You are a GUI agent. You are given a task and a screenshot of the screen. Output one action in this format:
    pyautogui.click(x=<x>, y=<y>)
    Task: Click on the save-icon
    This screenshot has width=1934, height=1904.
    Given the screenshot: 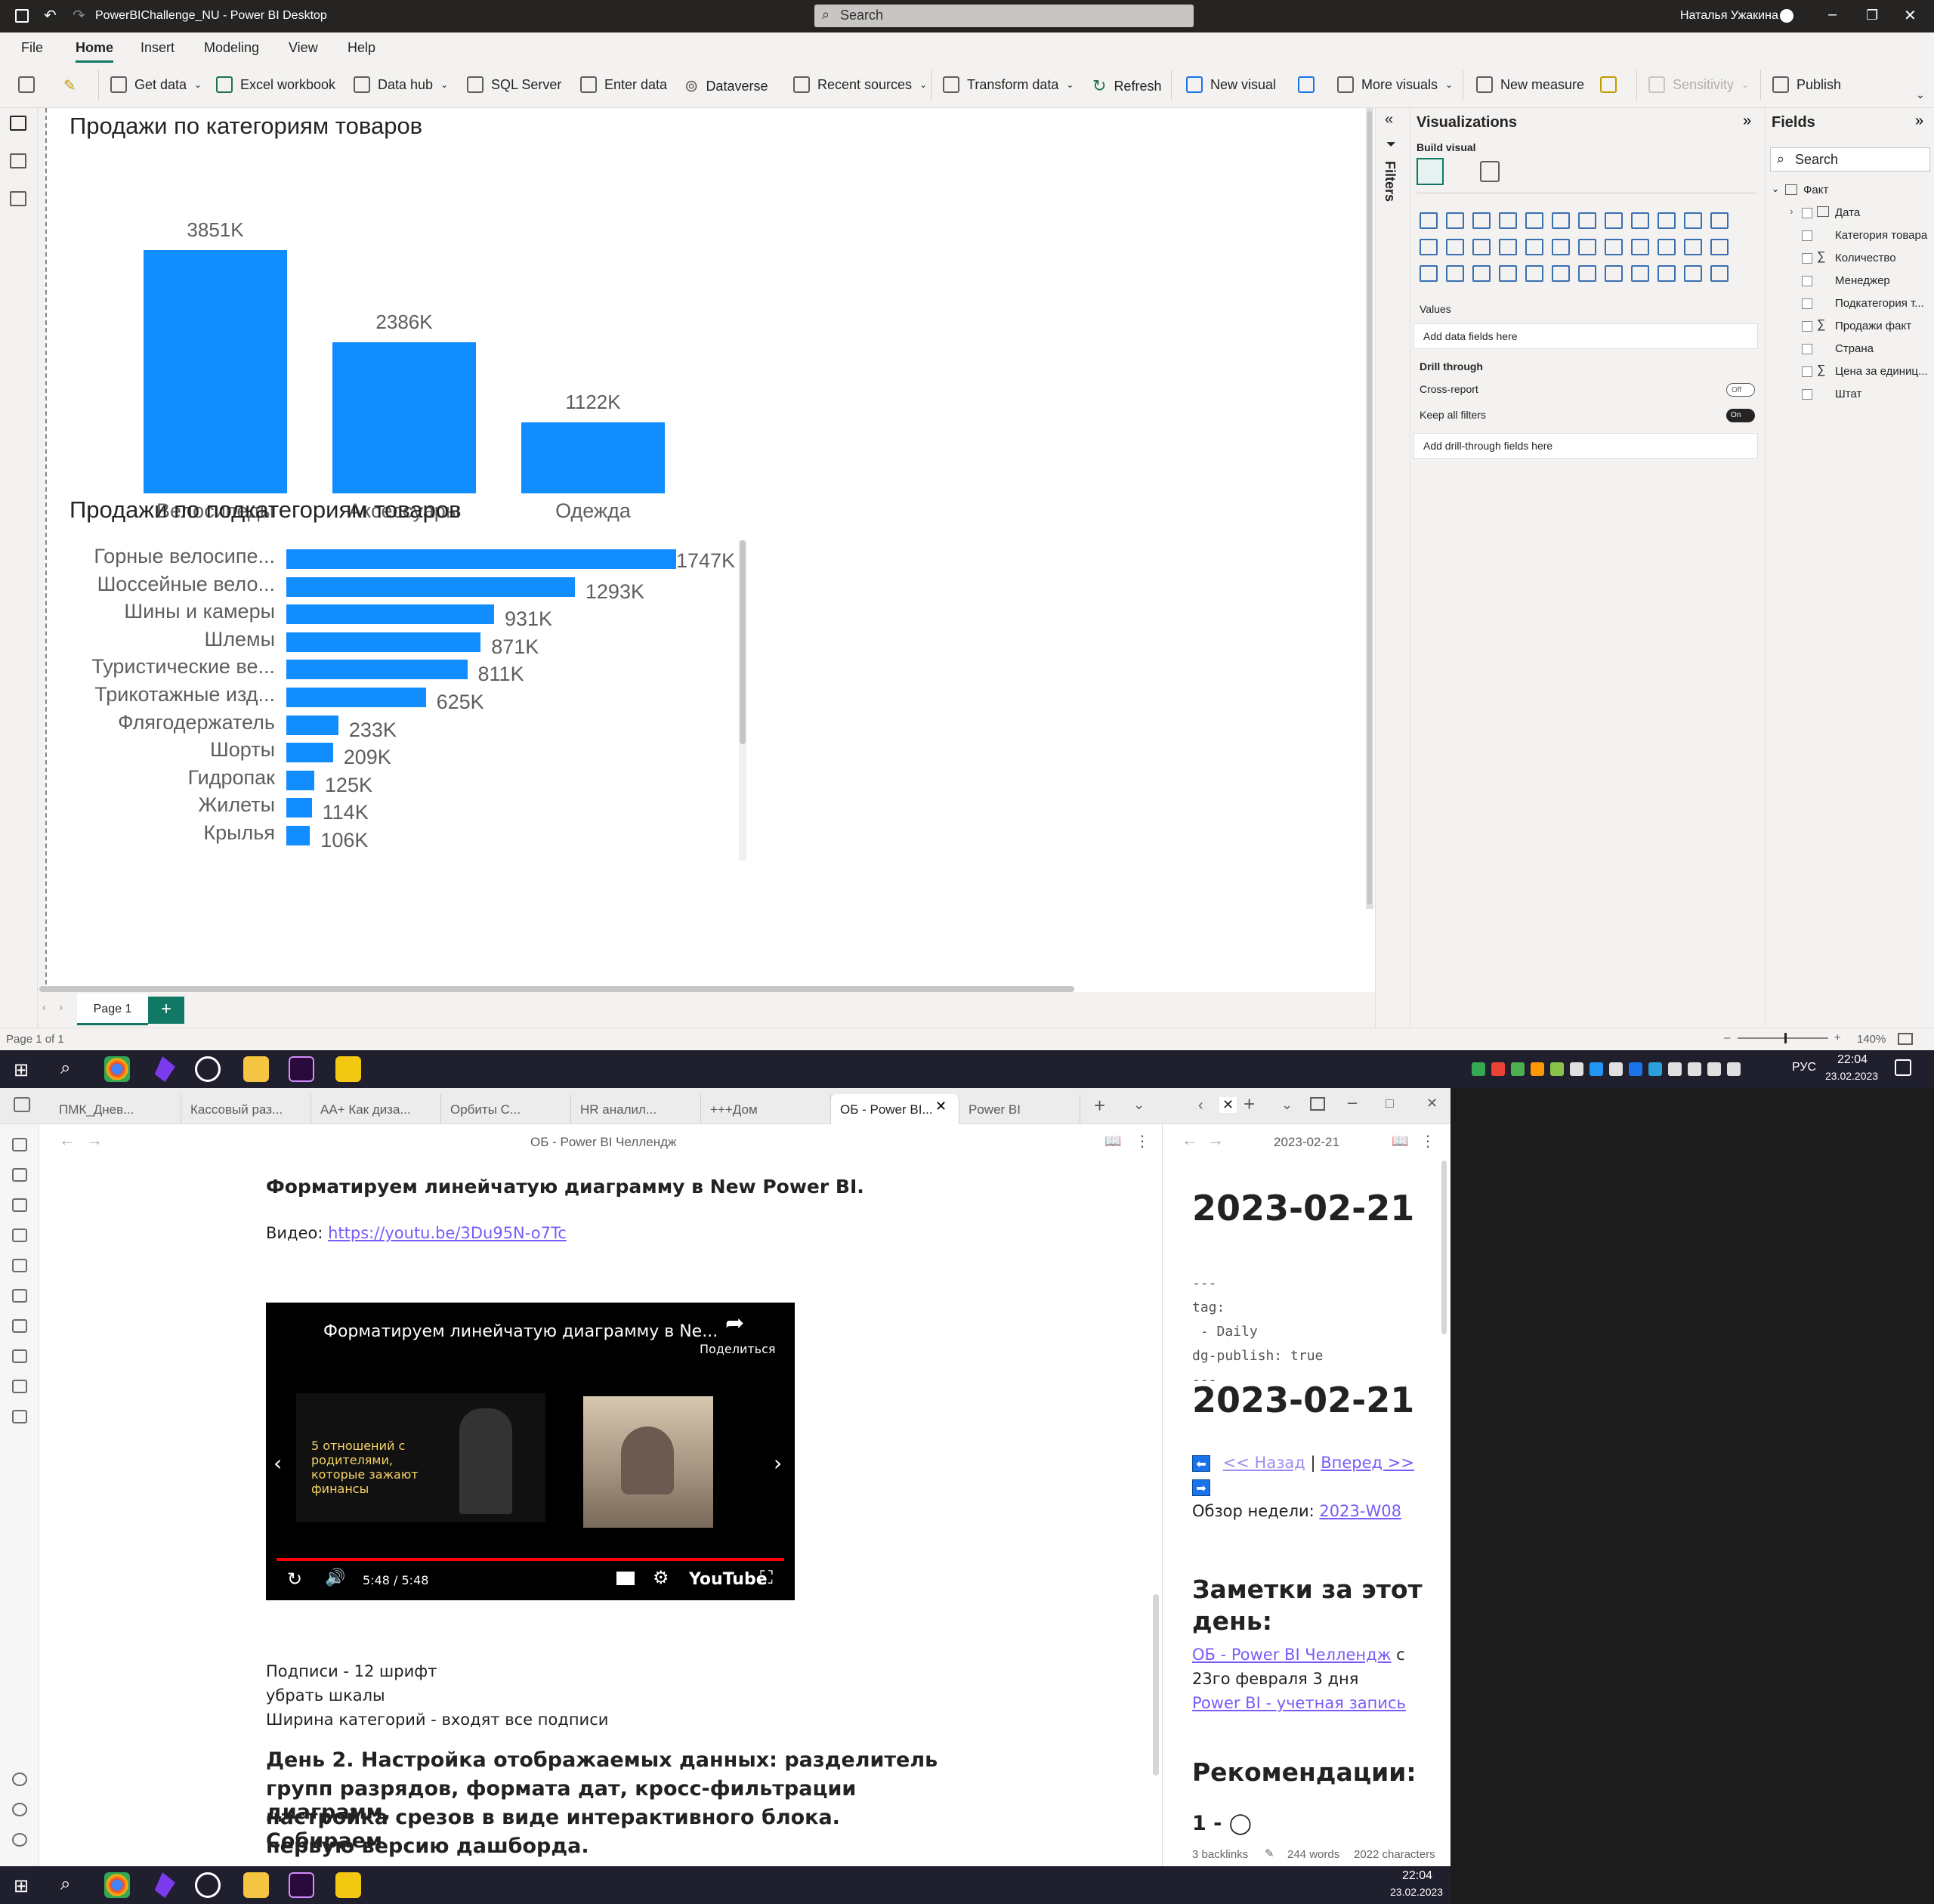 What is the action you would take?
    pyautogui.click(x=22, y=16)
    